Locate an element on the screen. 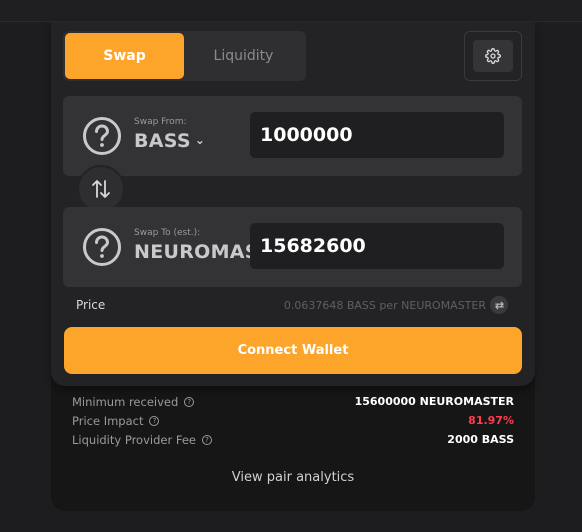 The height and width of the screenshot is (532, 582). settings-inner is located at coordinates (493, 56).